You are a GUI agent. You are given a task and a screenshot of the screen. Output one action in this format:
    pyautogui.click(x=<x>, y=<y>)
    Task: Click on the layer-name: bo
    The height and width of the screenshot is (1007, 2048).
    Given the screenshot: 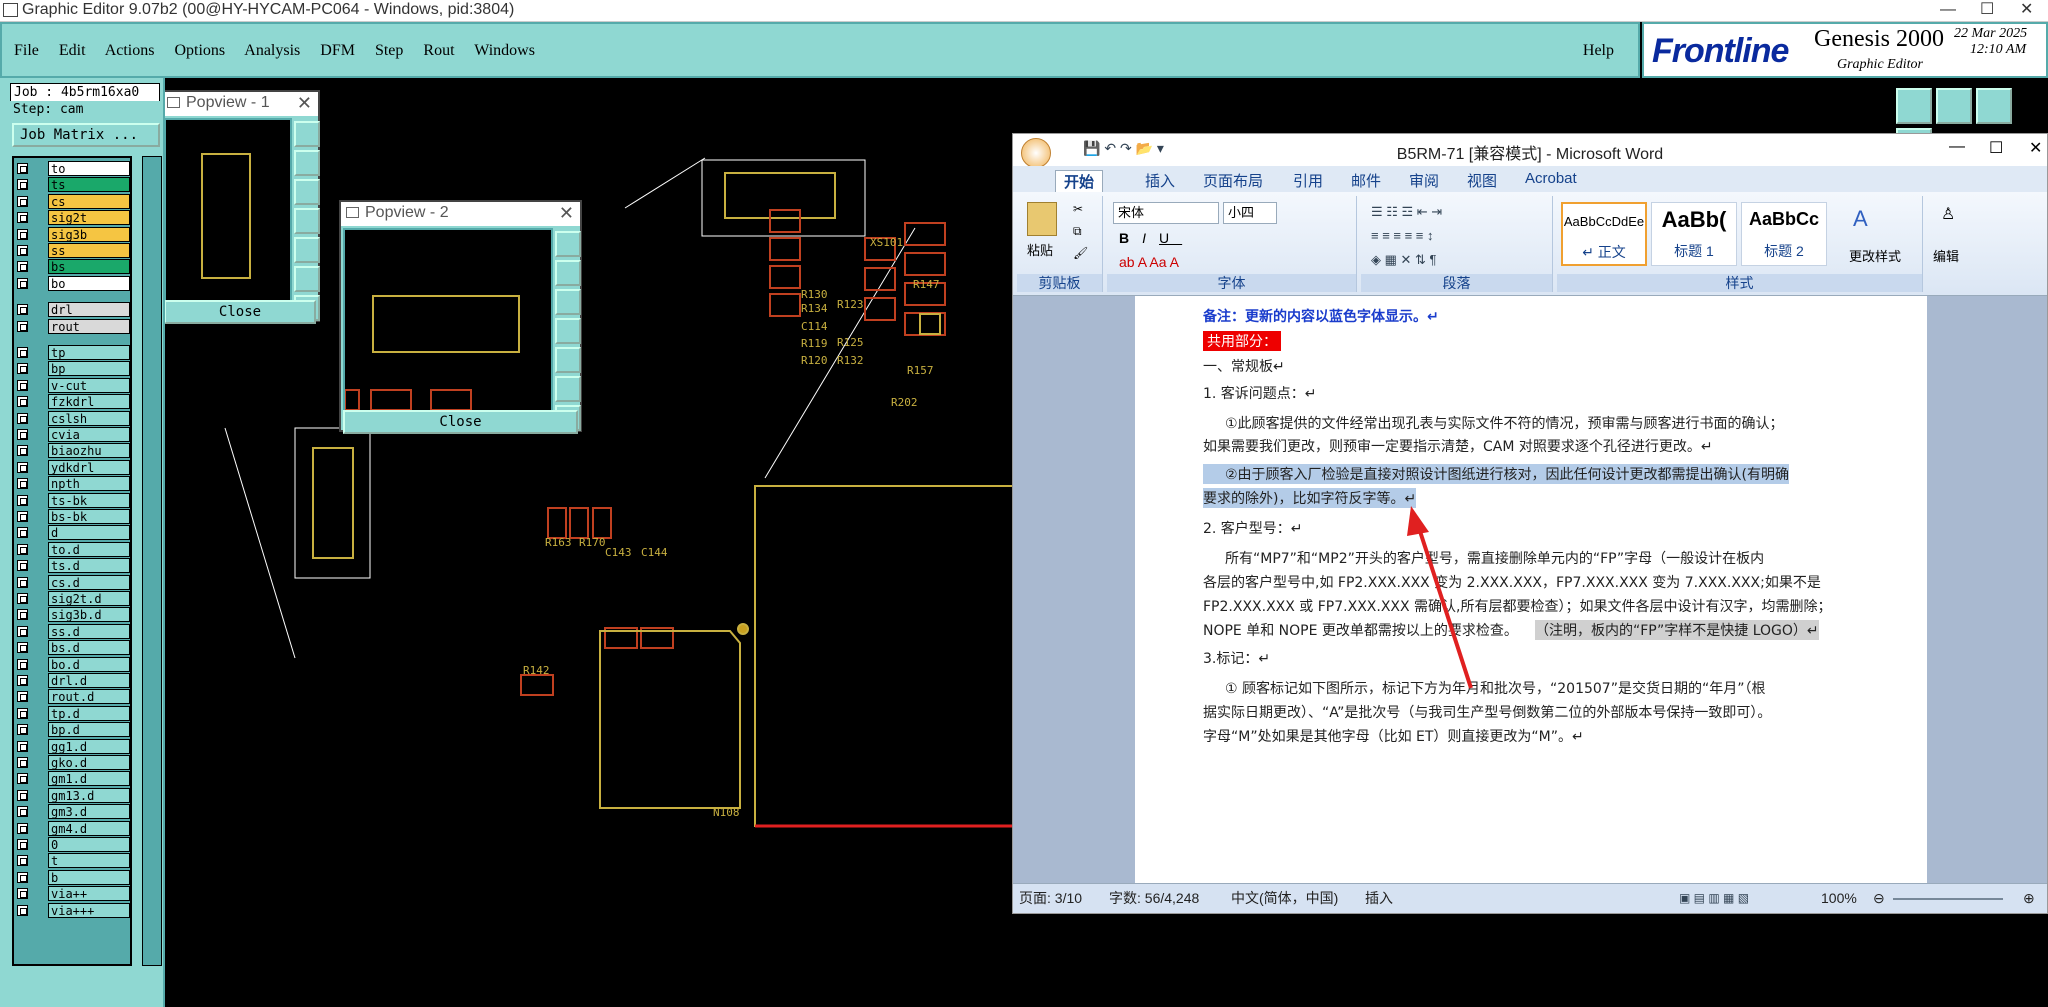 What is the action you would take?
    pyautogui.click(x=89, y=283)
    